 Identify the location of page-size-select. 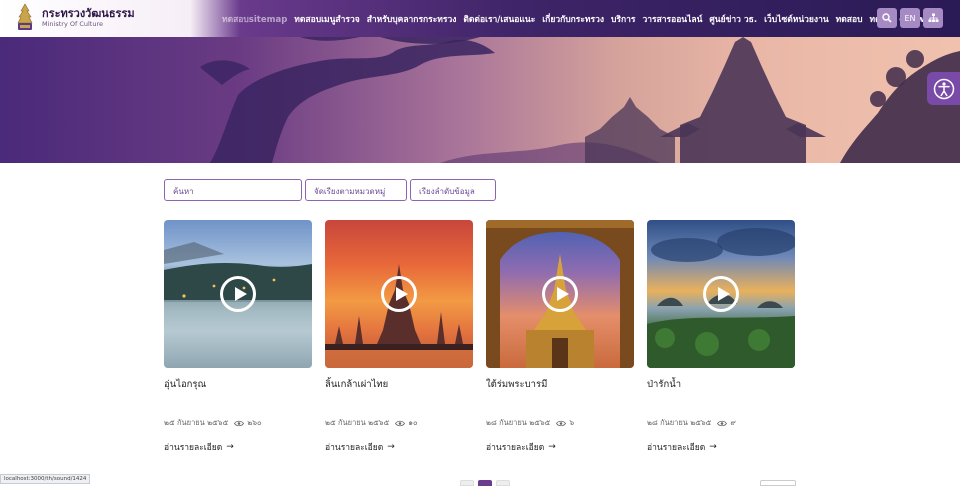
(778, 483).